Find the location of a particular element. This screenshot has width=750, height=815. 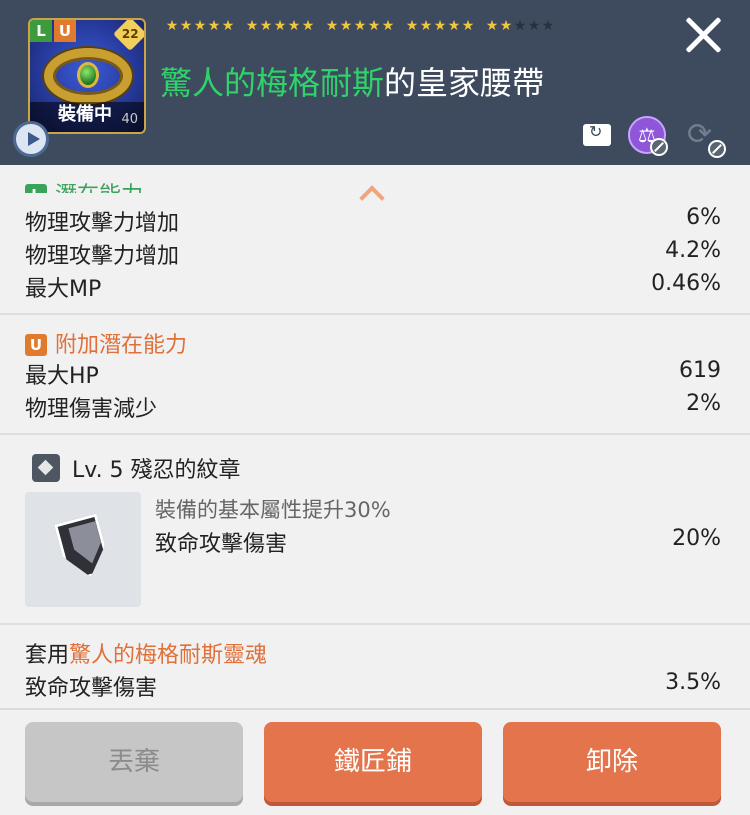

blacksmith-button: 鐵匠鋪 is located at coordinates (373, 762).